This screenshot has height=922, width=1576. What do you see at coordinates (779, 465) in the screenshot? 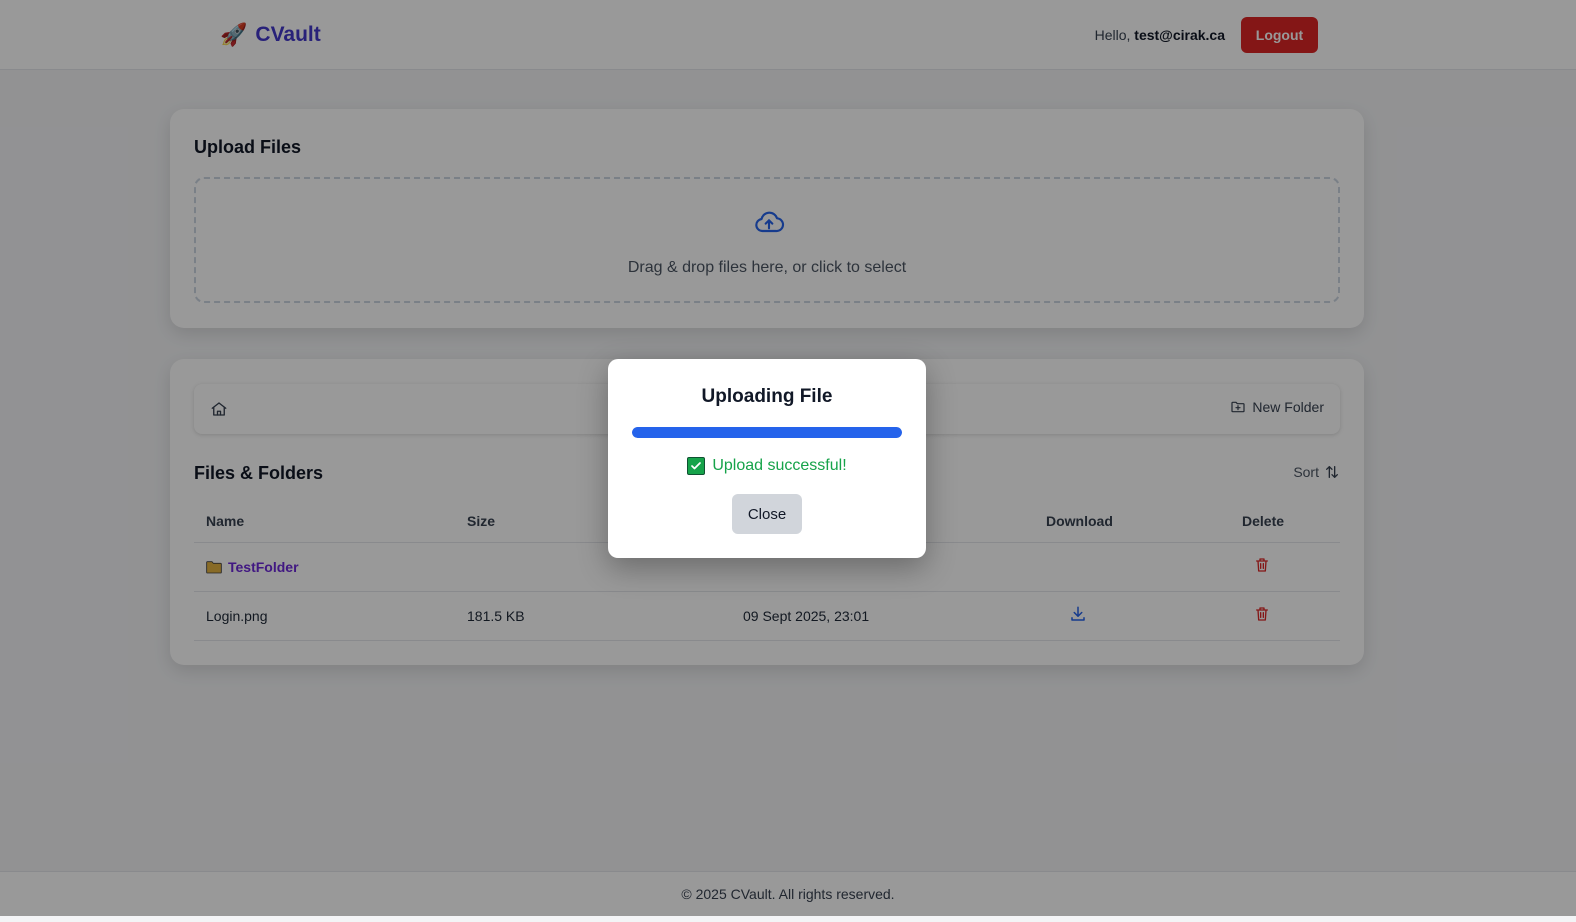
I see `status-text: Upload successful!` at bounding box center [779, 465].